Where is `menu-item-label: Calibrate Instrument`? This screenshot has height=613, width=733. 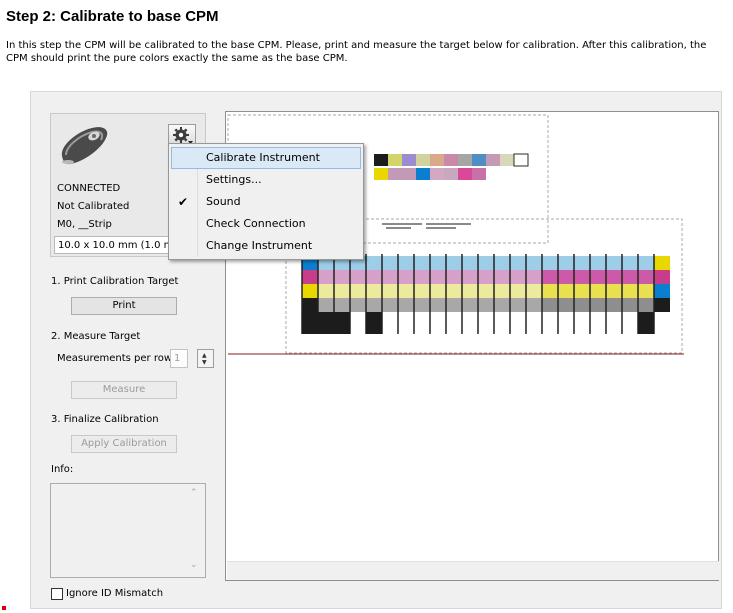
menu-item-label: Calibrate Instrument is located at coordinates (263, 157).